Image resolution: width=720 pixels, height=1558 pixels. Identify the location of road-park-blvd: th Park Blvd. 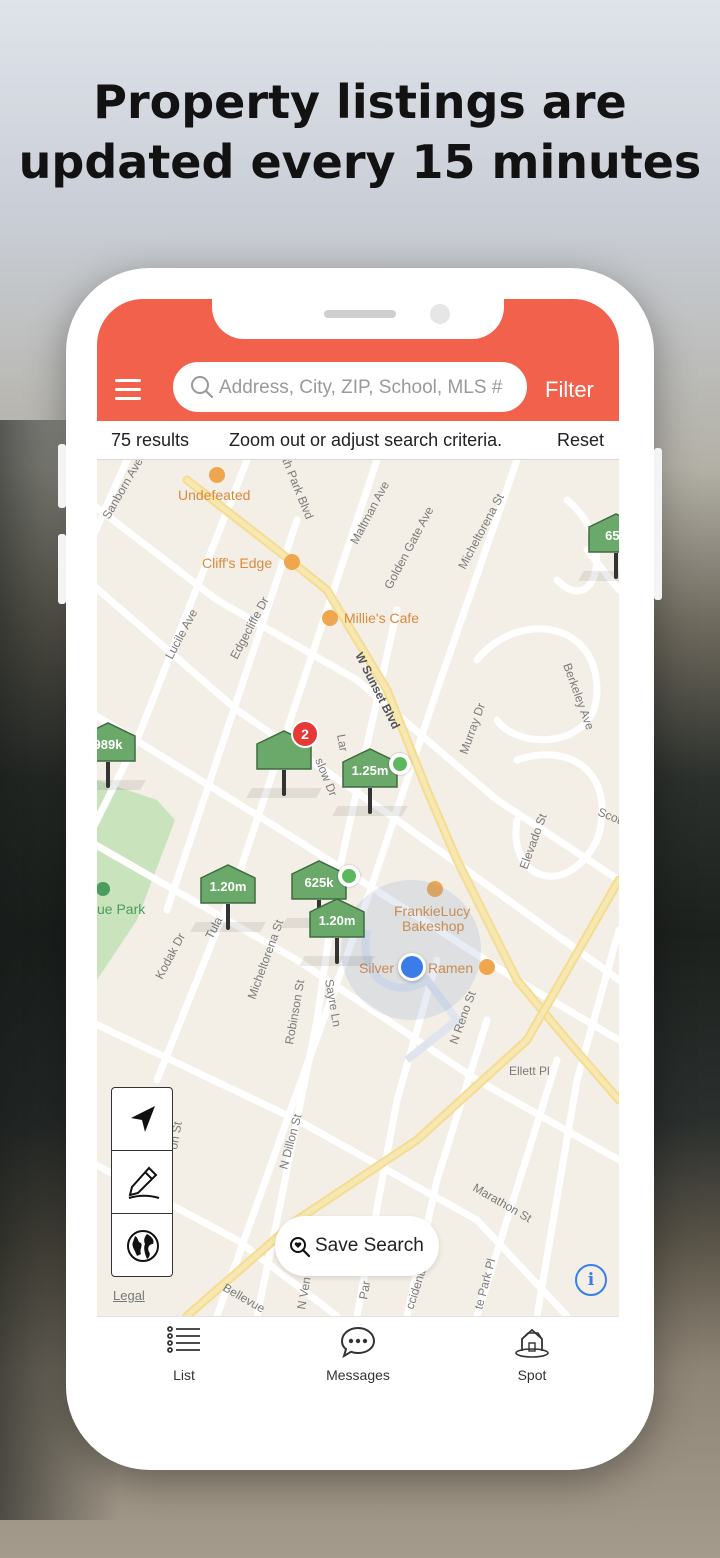
(297, 490).